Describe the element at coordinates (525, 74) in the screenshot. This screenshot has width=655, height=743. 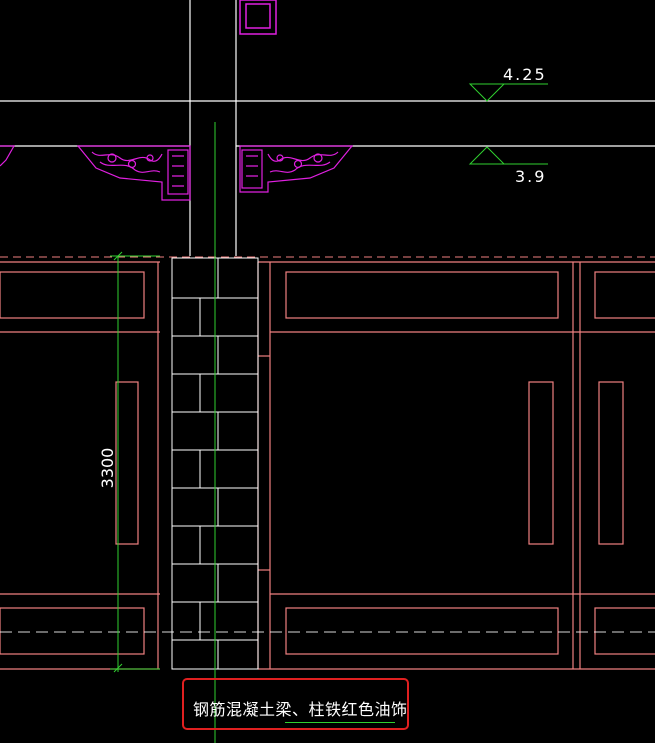
I see `elevation-label-upper: 4.25` at that location.